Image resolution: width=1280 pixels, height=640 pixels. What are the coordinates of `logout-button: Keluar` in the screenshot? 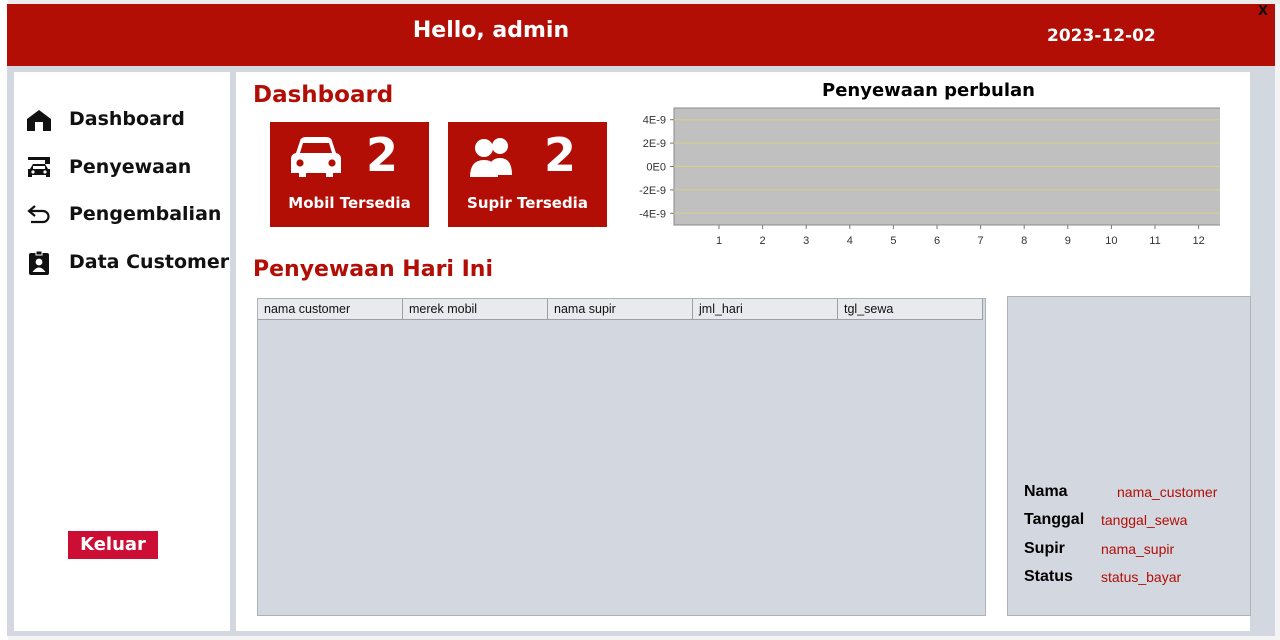 It's located at (113, 545).